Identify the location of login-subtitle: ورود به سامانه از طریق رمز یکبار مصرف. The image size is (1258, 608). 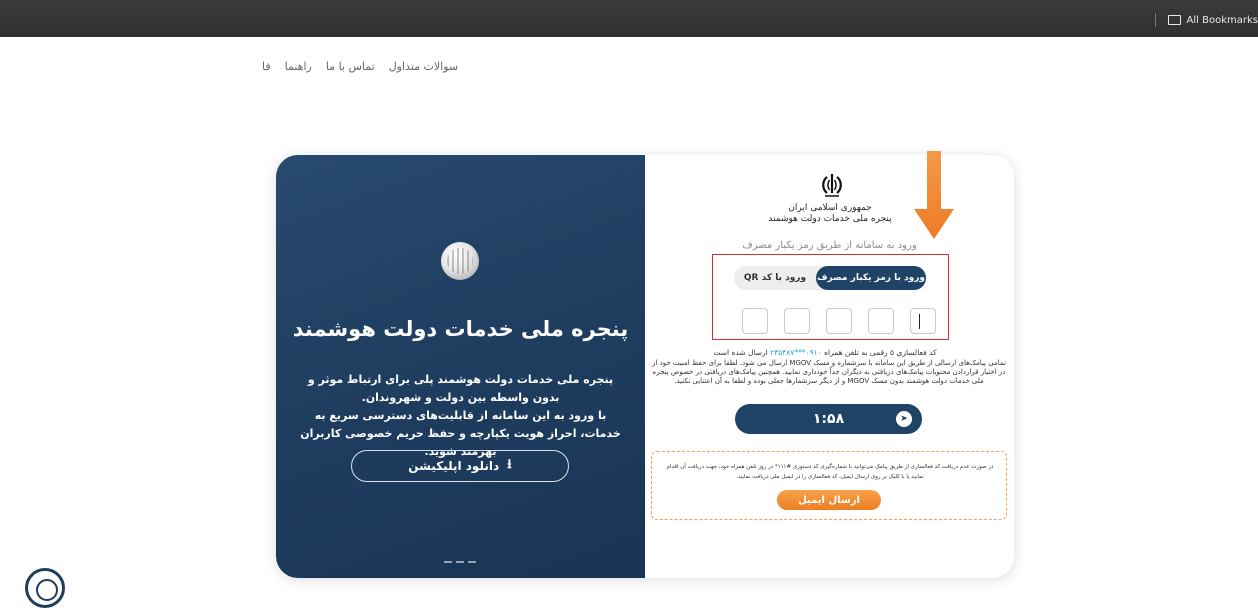
(829, 245).